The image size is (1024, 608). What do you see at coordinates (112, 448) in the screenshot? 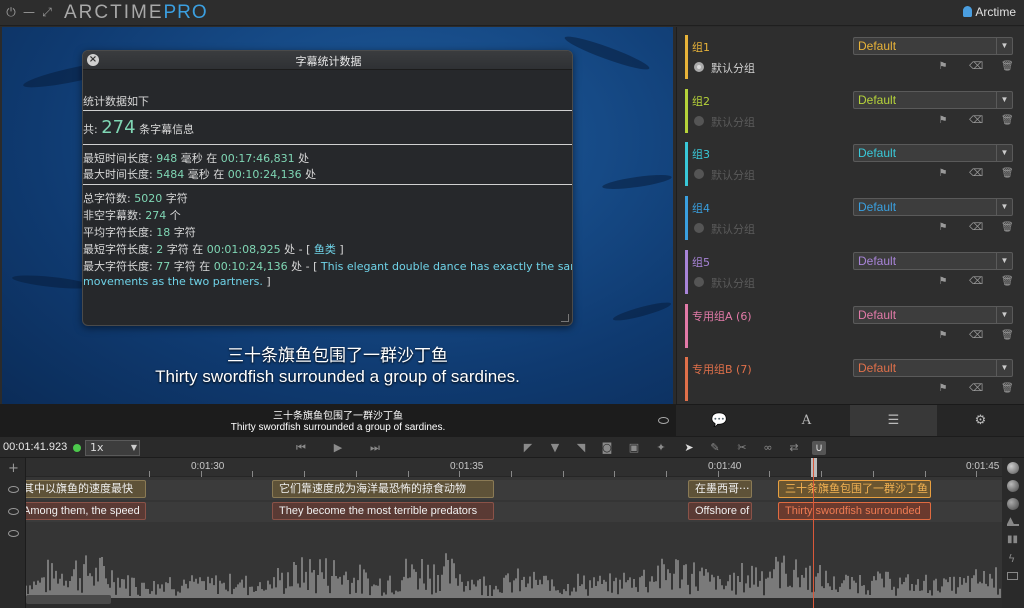
I see `speed-select: 1x ▼` at bounding box center [112, 448].